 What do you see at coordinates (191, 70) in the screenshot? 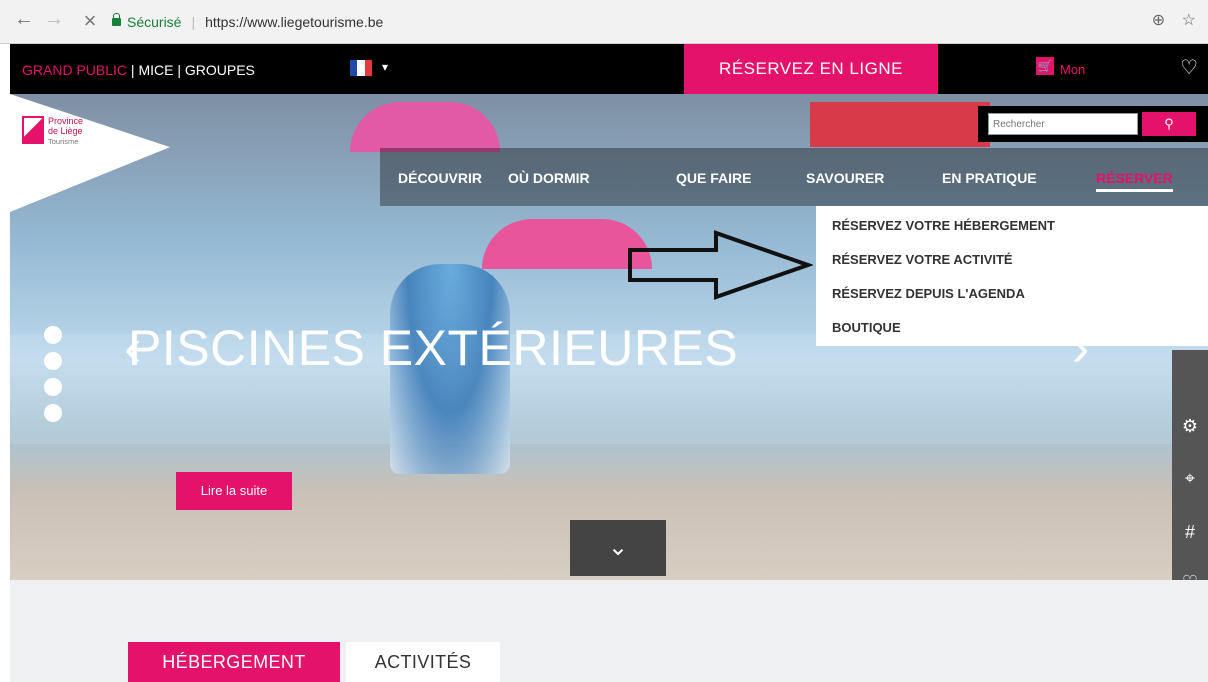
I see `mice-groupes-links: | MICE | GROUPES` at bounding box center [191, 70].